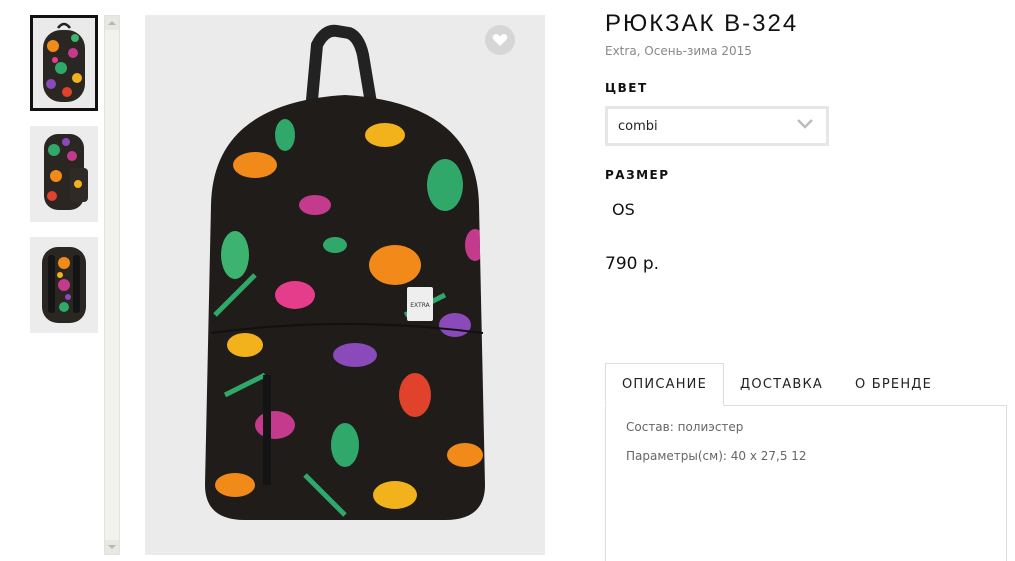  Describe the element at coordinates (112, 285) in the screenshot. I see `thumbnail-scrollbar` at that location.